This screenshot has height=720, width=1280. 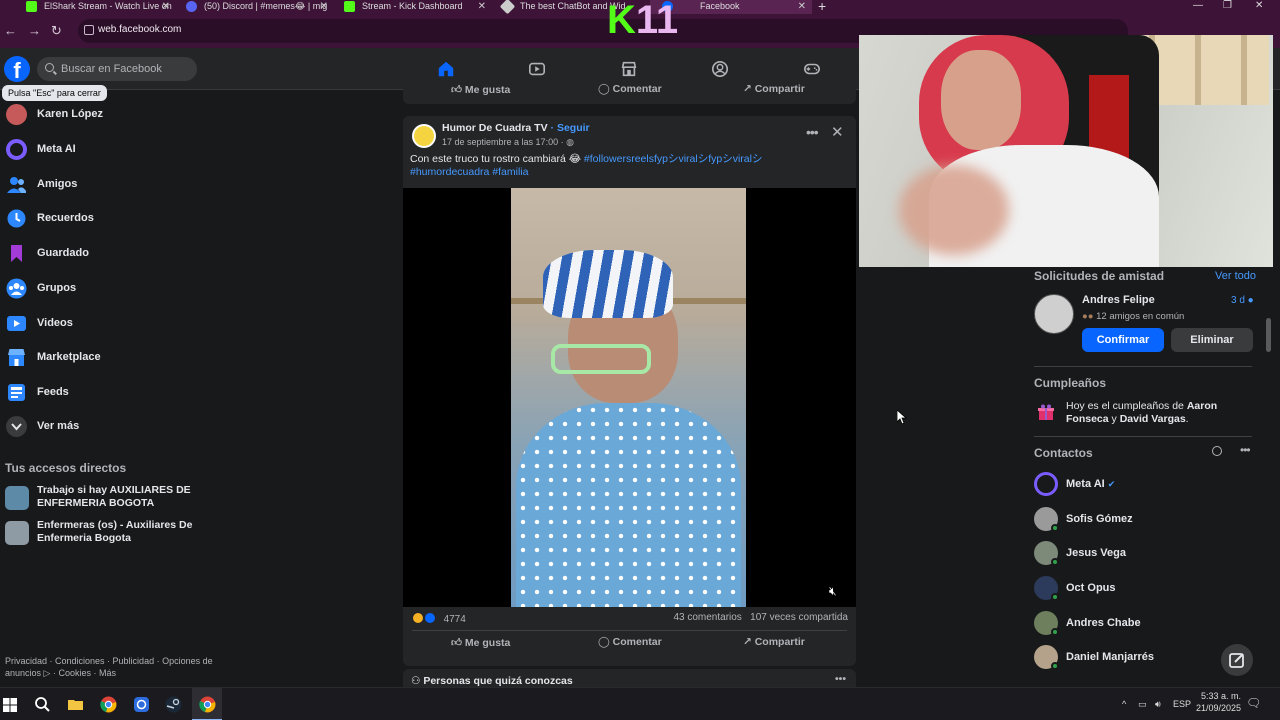 I want to click on new-message-button, so click(x=1237, y=660).